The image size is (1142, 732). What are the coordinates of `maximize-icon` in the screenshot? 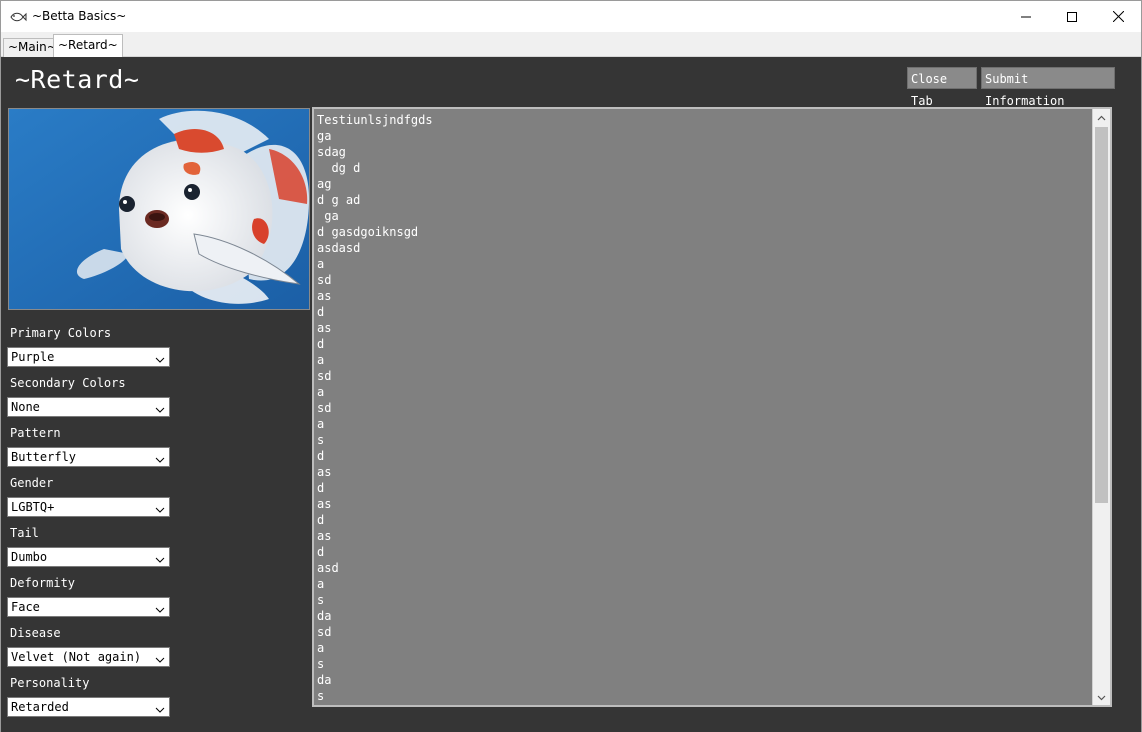 It's located at (1072, 16).